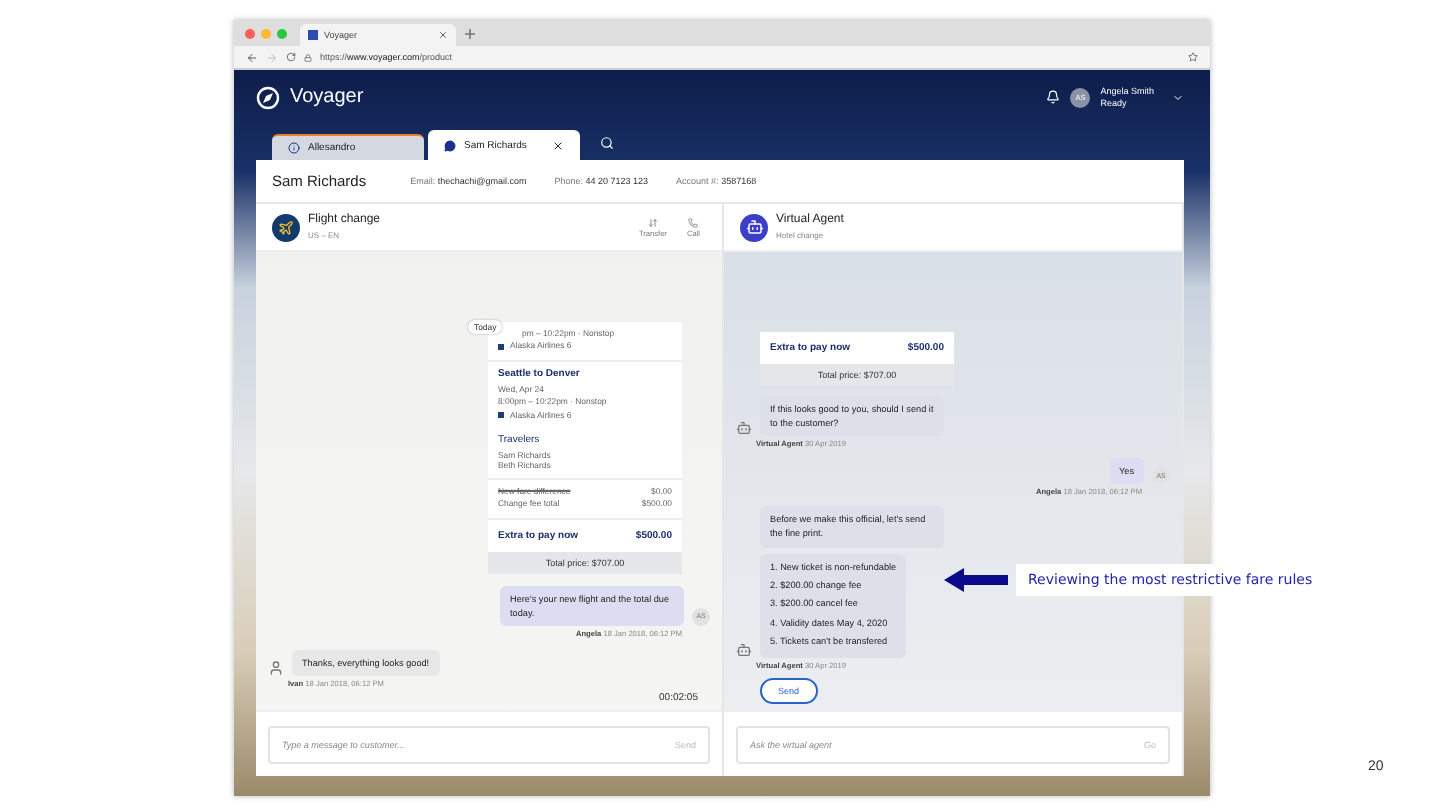  What do you see at coordinates (607, 143) in the screenshot?
I see `search-icon` at bounding box center [607, 143].